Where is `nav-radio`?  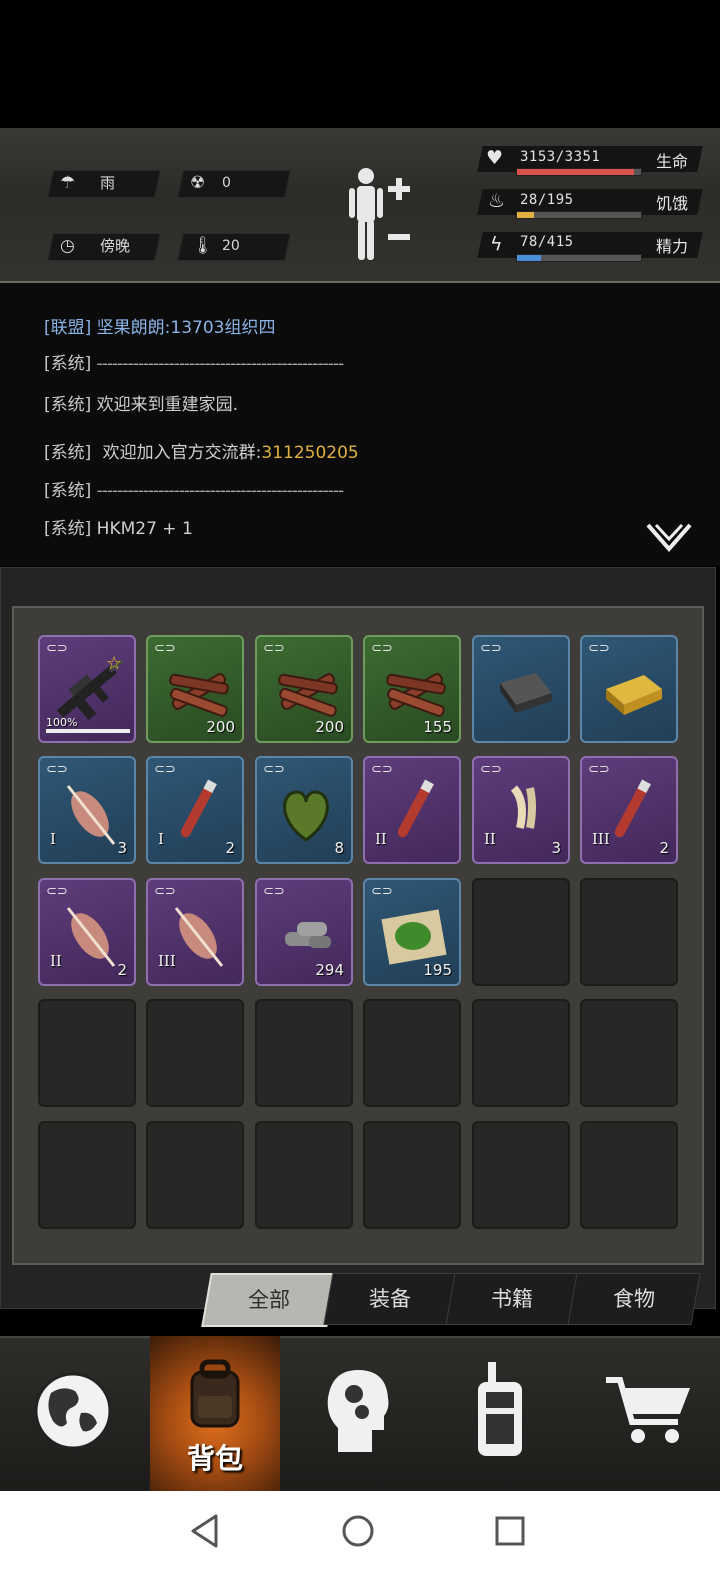
nav-radio is located at coordinates (501, 1413).